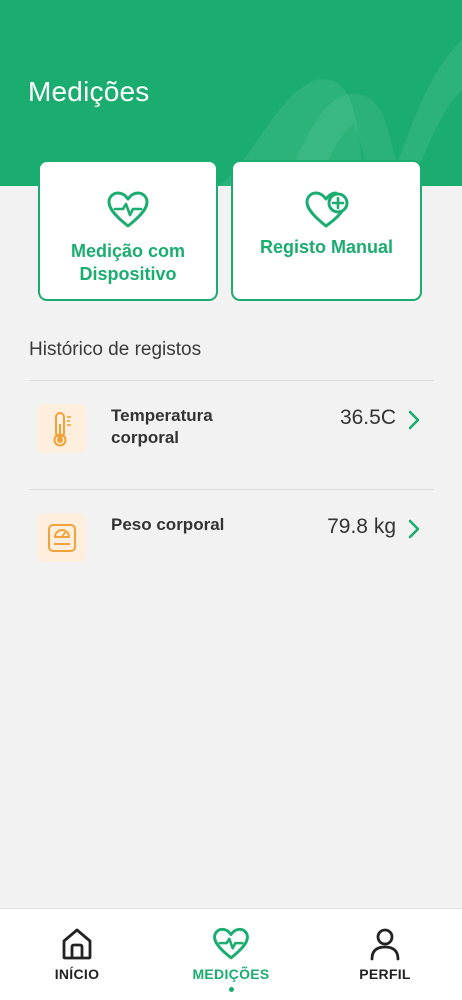  Describe the element at coordinates (385, 974) in the screenshot. I see `nav-label: PERFIL` at that location.